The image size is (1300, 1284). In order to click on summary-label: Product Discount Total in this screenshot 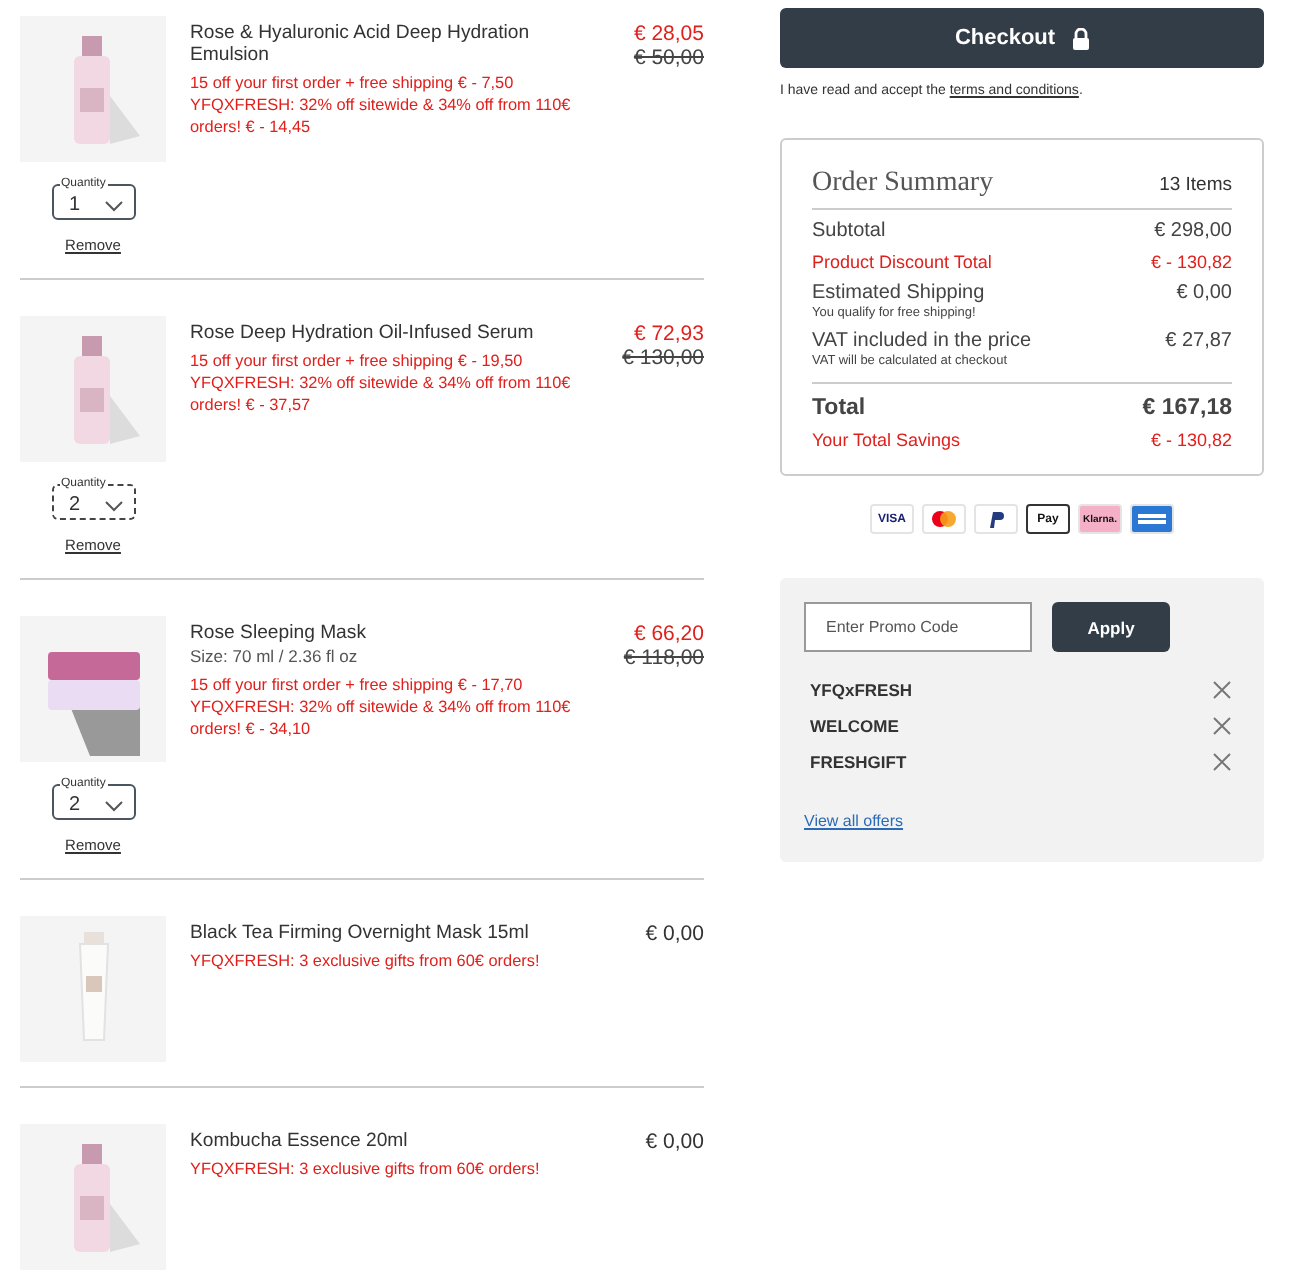, I will do `click(902, 262)`.